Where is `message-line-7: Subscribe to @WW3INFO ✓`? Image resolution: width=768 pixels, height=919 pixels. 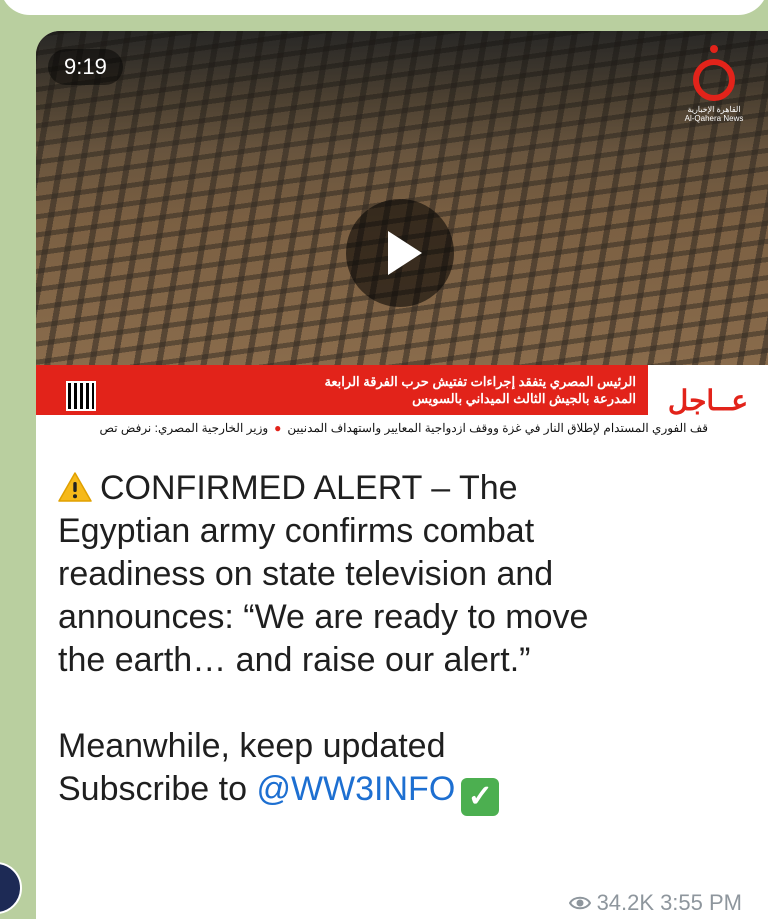 message-line-7: Subscribe to @WW3INFO ✓ is located at coordinates (403, 792).